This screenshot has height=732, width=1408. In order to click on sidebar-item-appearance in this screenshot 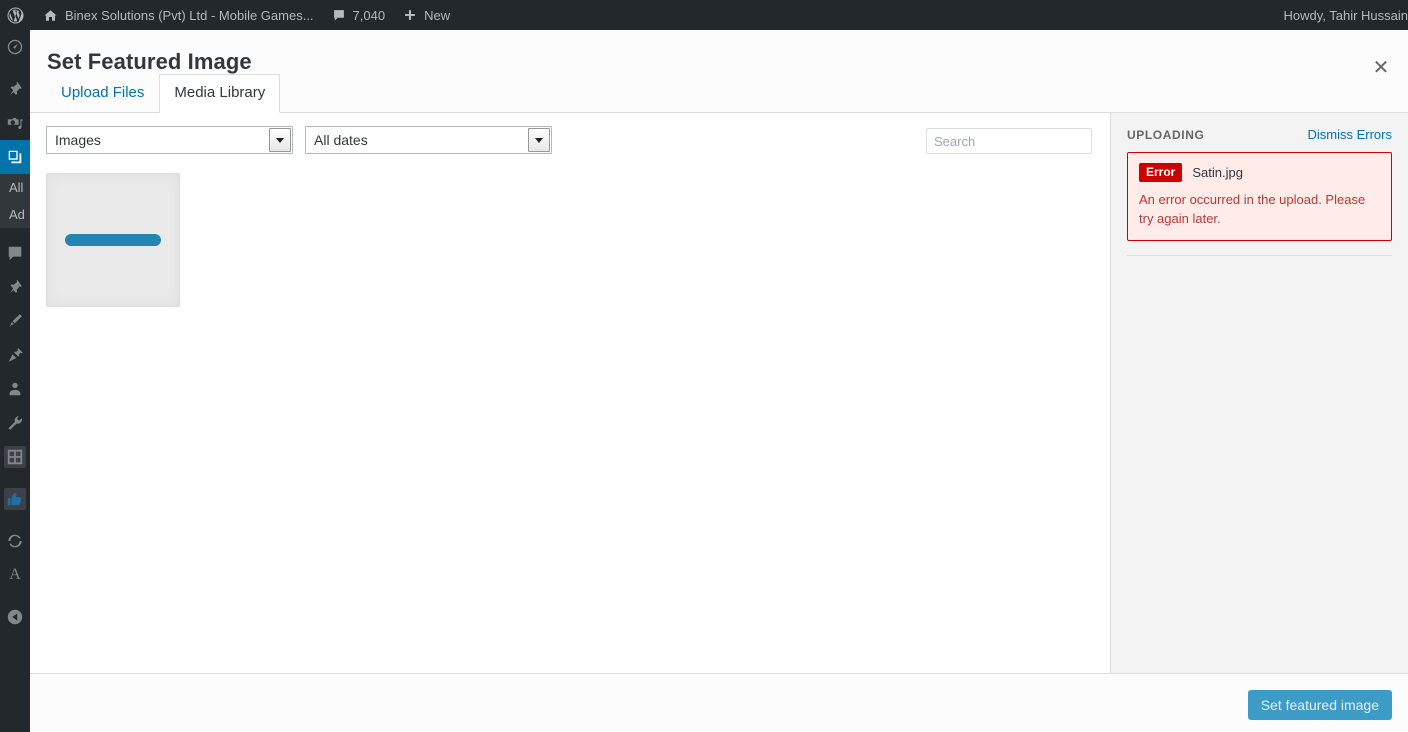, I will do `click(15, 321)`.